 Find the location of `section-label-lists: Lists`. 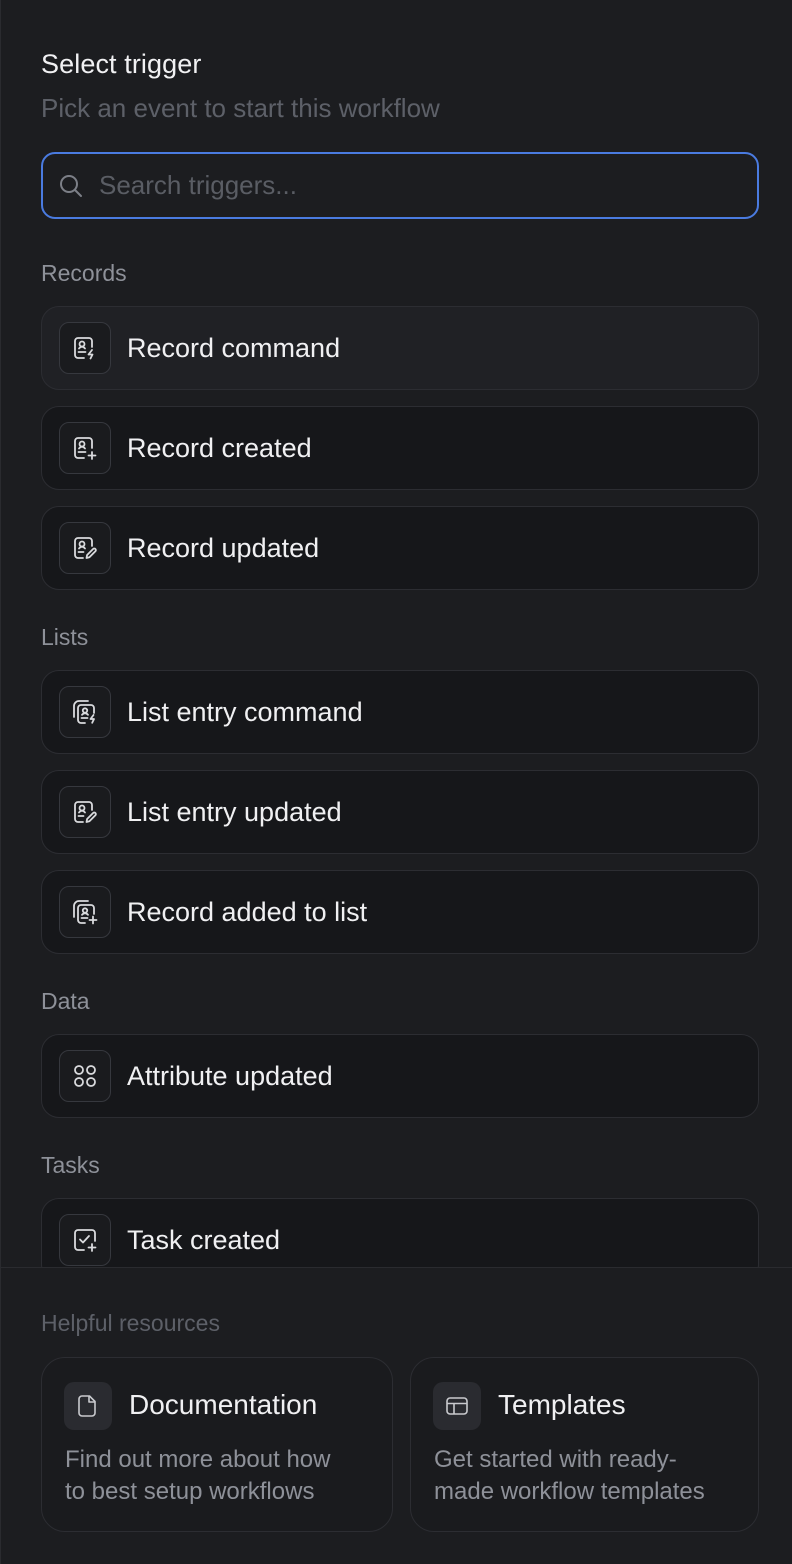

section-label-lists: Lists is located at coordinates (65, 637).